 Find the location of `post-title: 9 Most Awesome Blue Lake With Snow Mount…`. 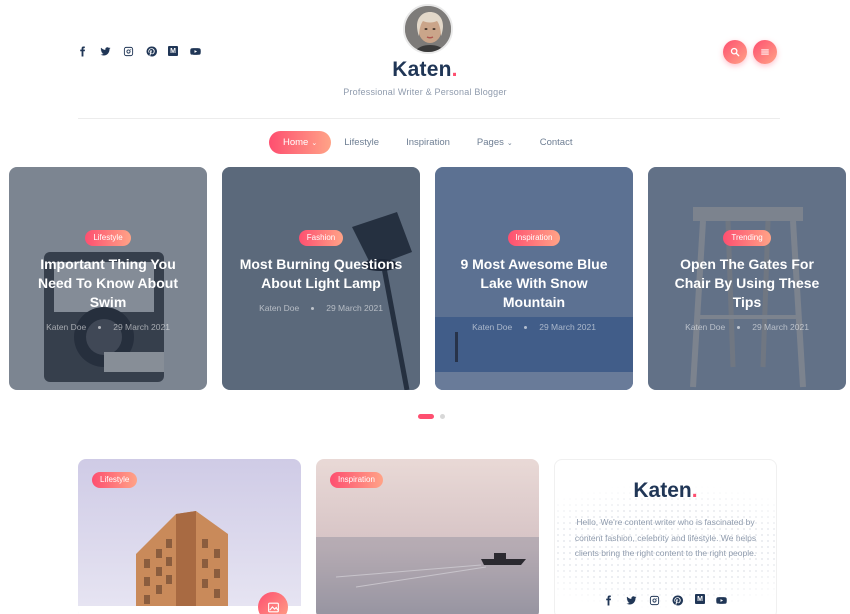

post-title: 9 Most Awesome Blue Lake With Snow Mount… is located at coordinates (534, 283).